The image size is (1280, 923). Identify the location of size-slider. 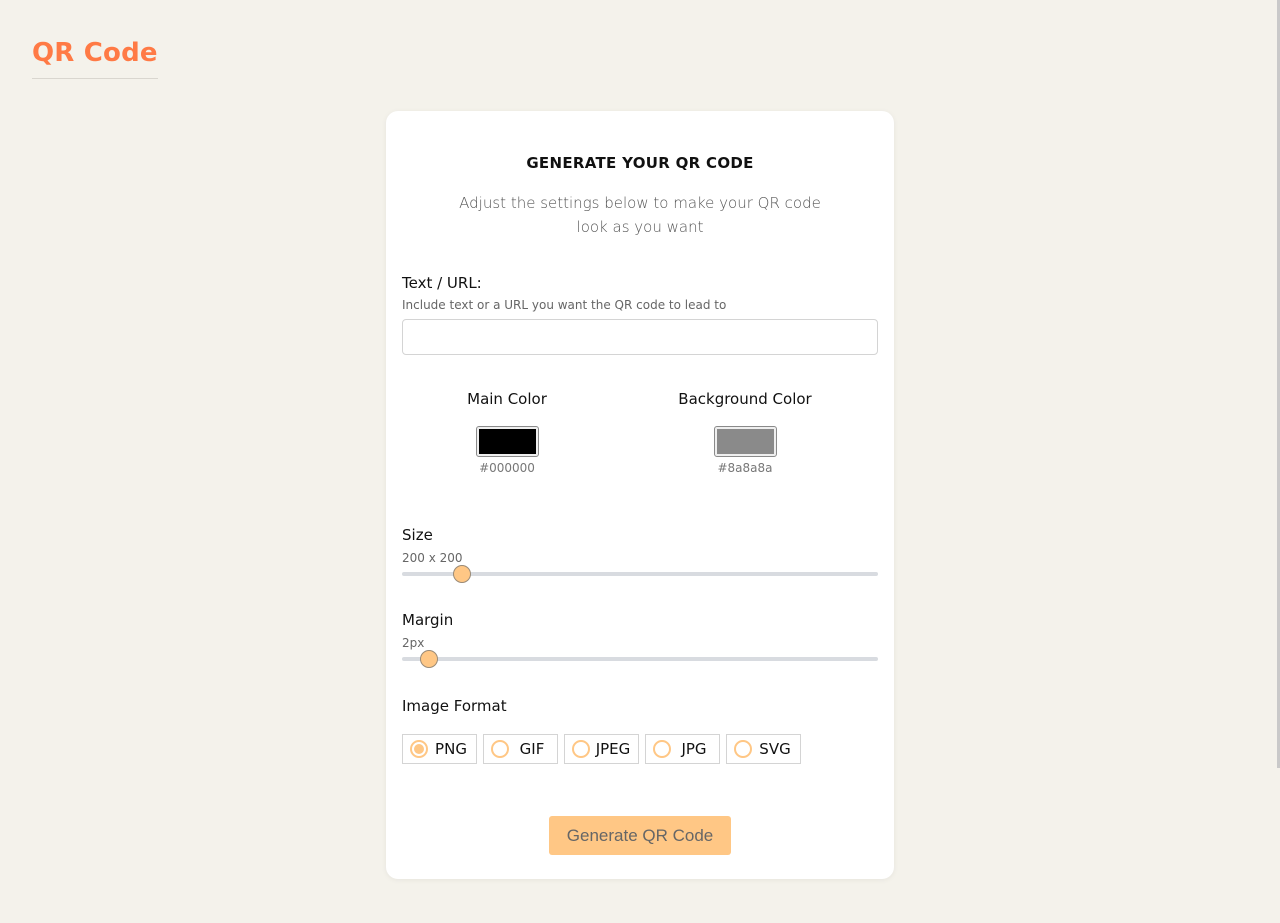
(640, 574).